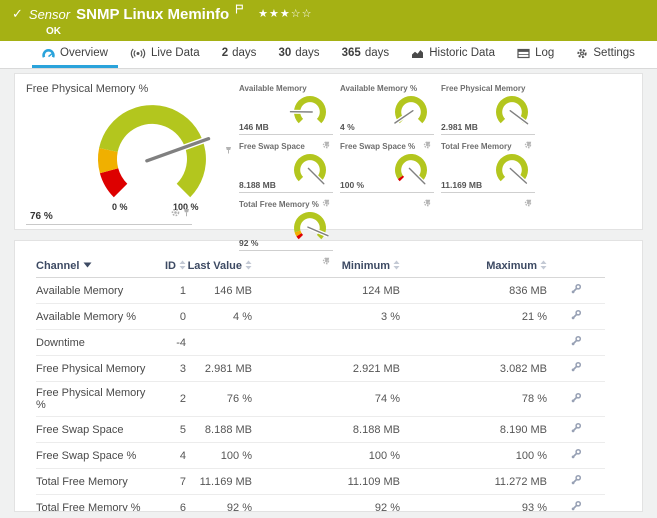 The width and height of the screenshot is (657, 518). Describe the element at coordinates (473, 342) in the screenshot. I see `cell-max` at that location.